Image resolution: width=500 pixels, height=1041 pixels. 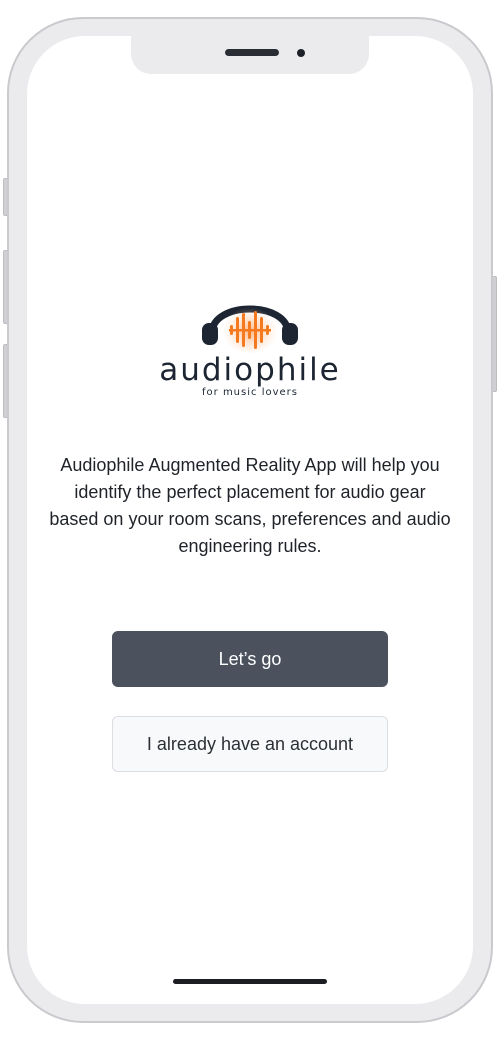 What do you see at coordinates (250, 981) in the screenshot?
I see `home-indicator` at bounding box center [250, 981].